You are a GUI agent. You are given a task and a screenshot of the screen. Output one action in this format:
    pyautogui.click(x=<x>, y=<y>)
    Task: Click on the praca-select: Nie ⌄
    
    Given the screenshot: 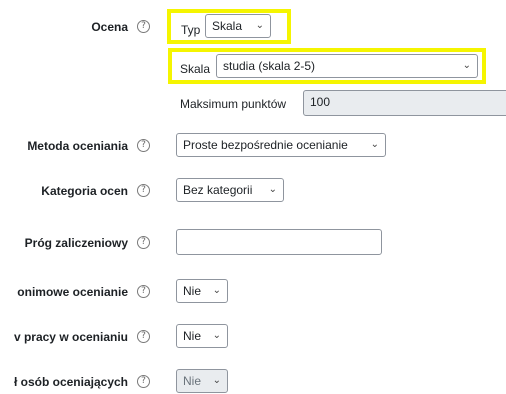 What is the action you would take?
    pyautogui.click(x=202, y=336)
    